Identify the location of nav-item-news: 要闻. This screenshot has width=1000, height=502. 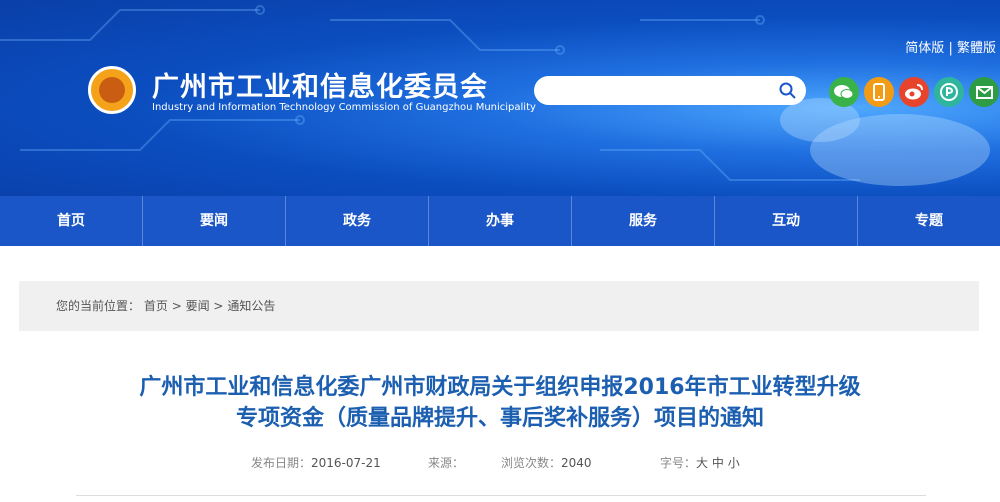
(214, 221).